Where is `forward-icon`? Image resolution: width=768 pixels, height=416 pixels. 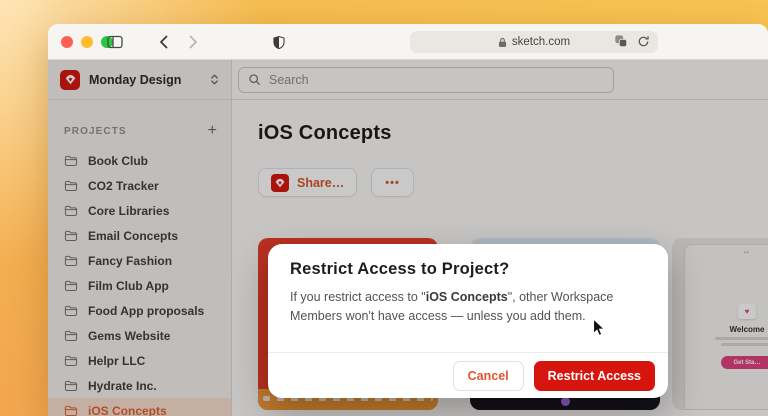 forward-icon is located at coordinates (193, 42).